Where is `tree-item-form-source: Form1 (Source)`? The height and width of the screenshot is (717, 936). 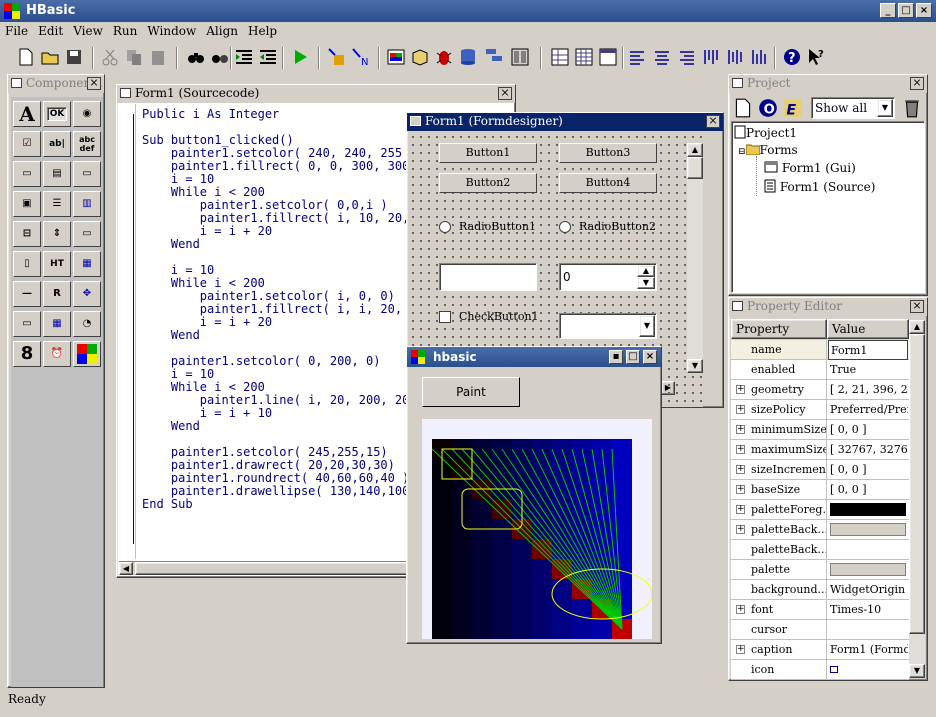 tree-item-form-source: Form1 (Source) is located at coordinates (819, 186).